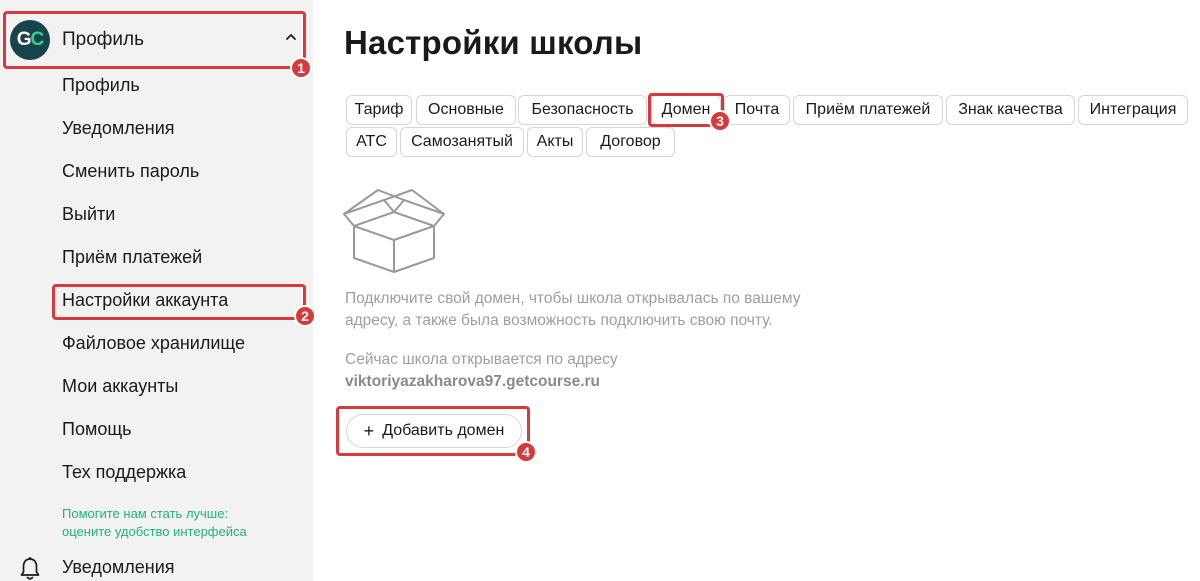 The height and width of the screenshot is (581, 1200). Describe the element at coordinates (466, 110) in the screenshot. I see `tab-general: Основные` at that location.